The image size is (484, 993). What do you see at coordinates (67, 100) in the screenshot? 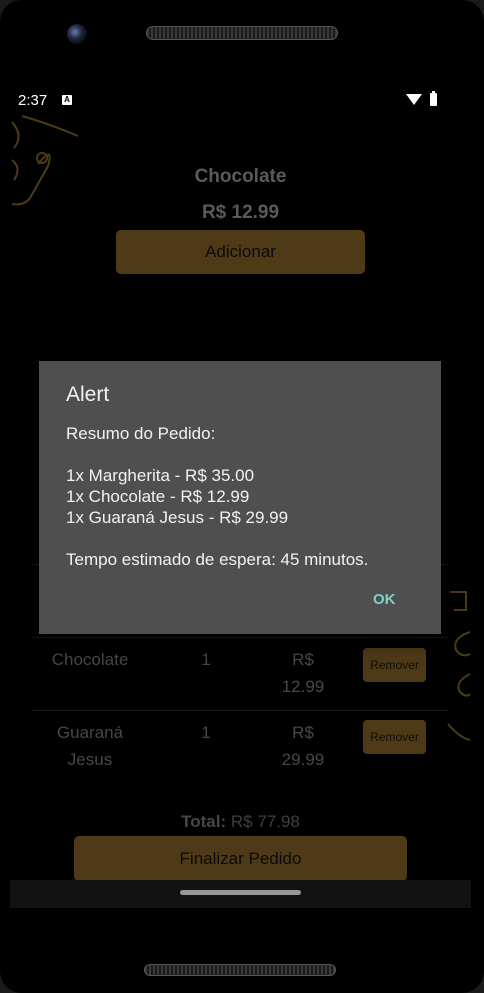
I see `notification-icon: A` at bounding box center [67, 100].